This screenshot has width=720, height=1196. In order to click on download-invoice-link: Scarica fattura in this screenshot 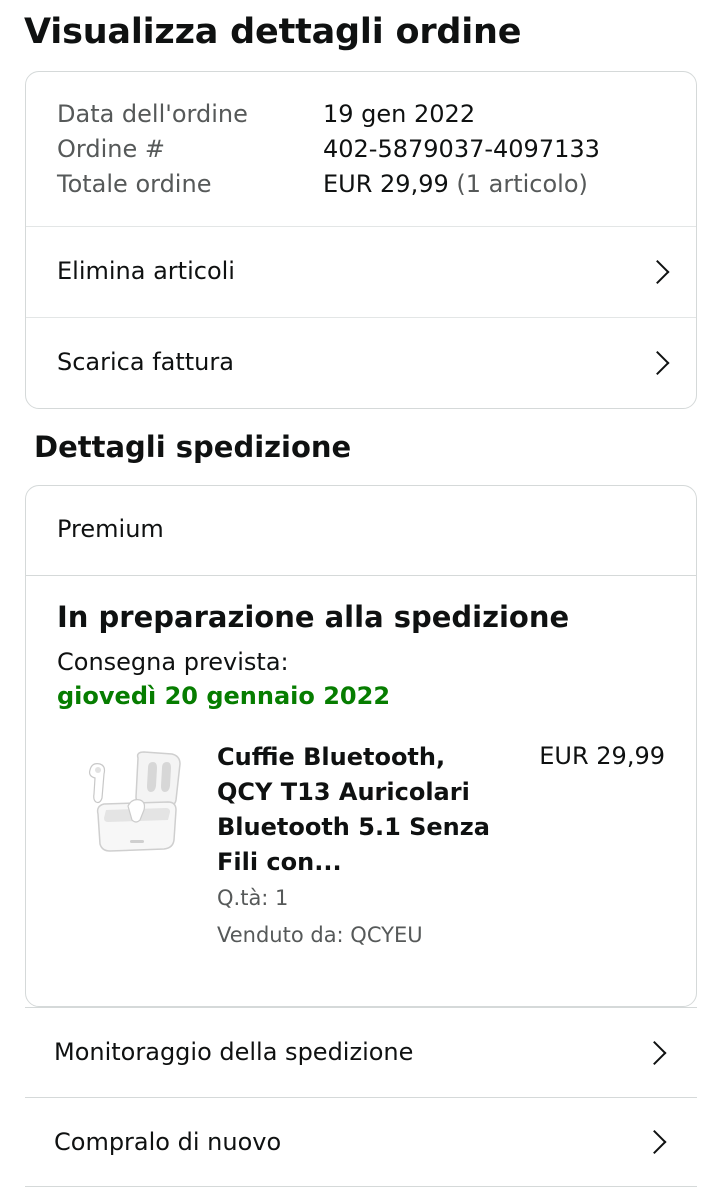, I will do `click(361, 362)`.